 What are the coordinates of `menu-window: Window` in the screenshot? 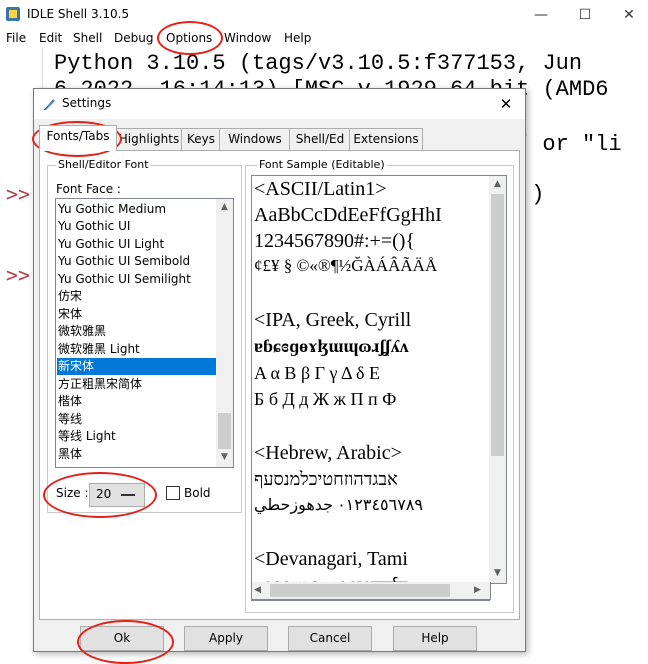 It's located at (247, 38).